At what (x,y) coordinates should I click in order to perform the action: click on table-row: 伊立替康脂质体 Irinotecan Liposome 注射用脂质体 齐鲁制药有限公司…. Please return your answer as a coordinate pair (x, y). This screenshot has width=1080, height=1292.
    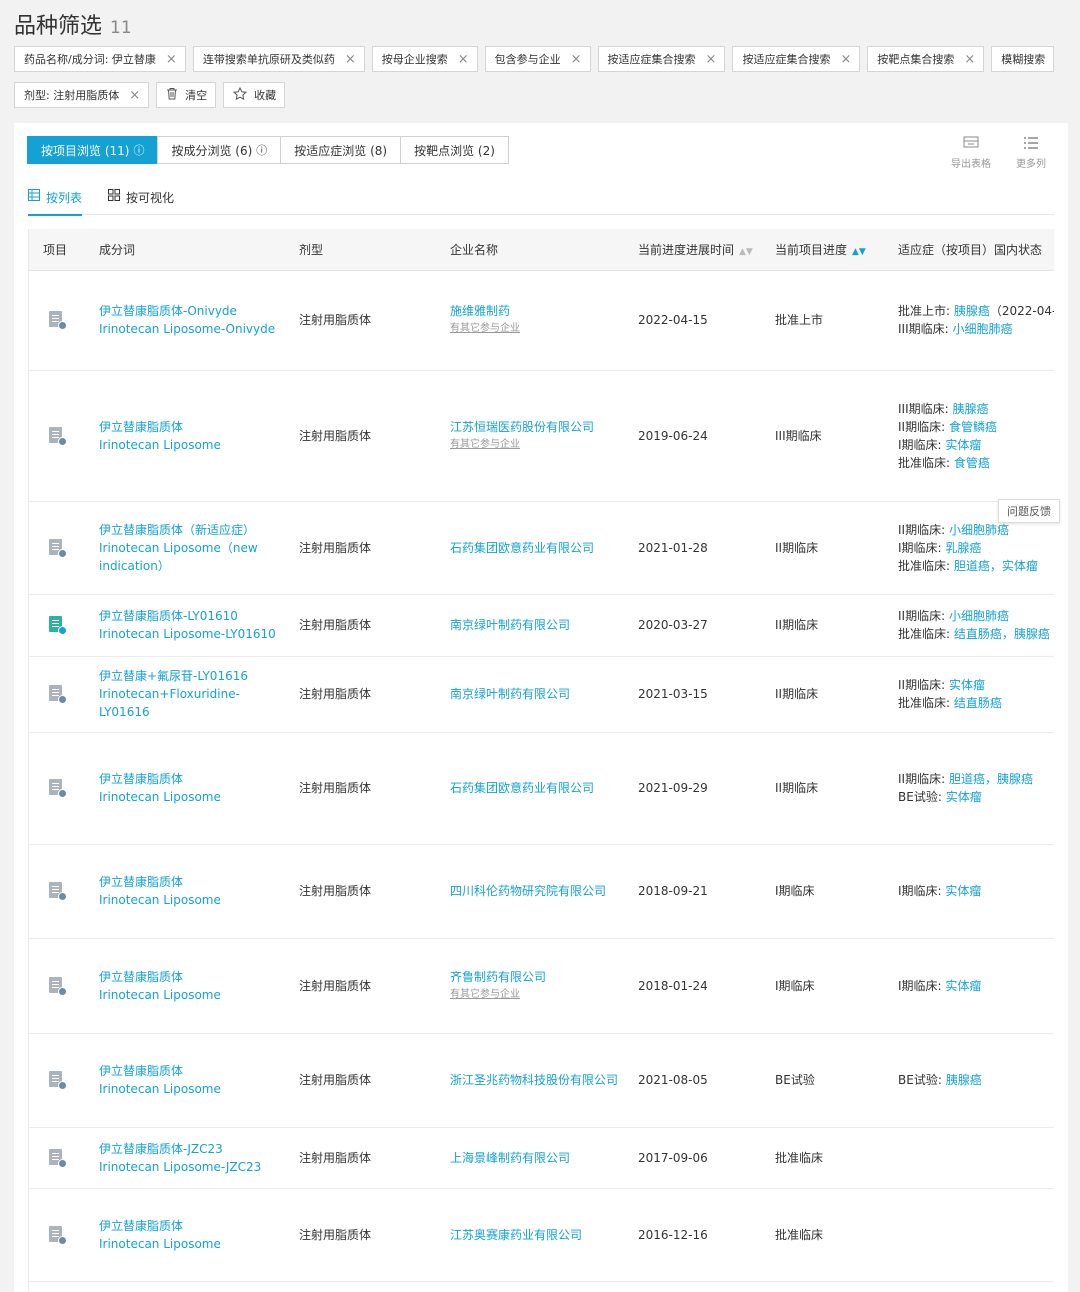
    Looking at the image, I should click on (541, 986).